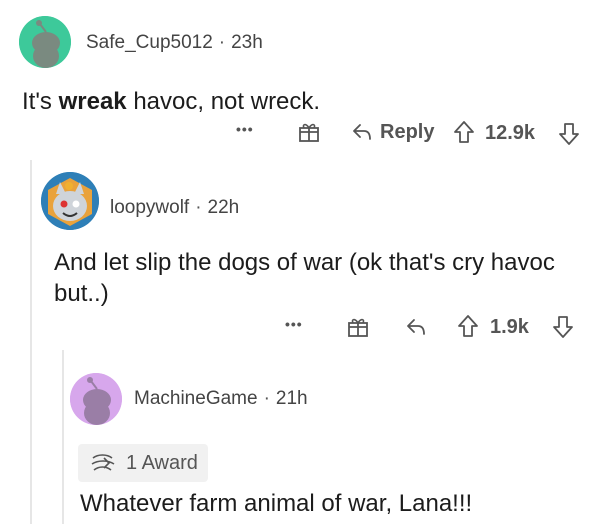 This screenshot has width=599, height=524. Describe the element at coordinates (103, 462) in the screenshot. I see `wholesome-award-icon` at that location.